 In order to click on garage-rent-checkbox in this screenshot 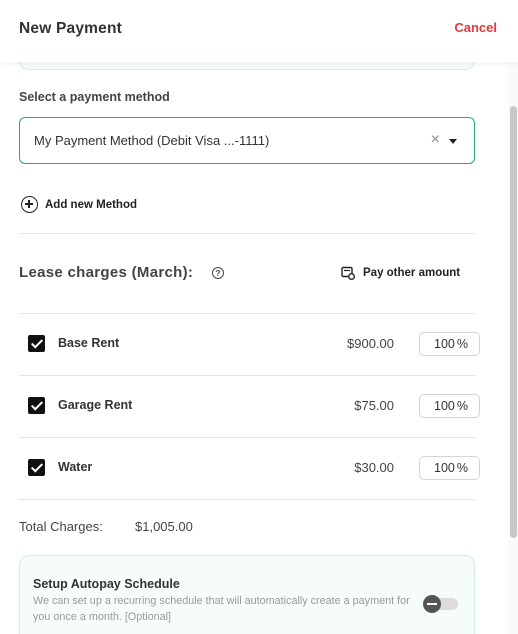, I will do `click(36, 405)`.